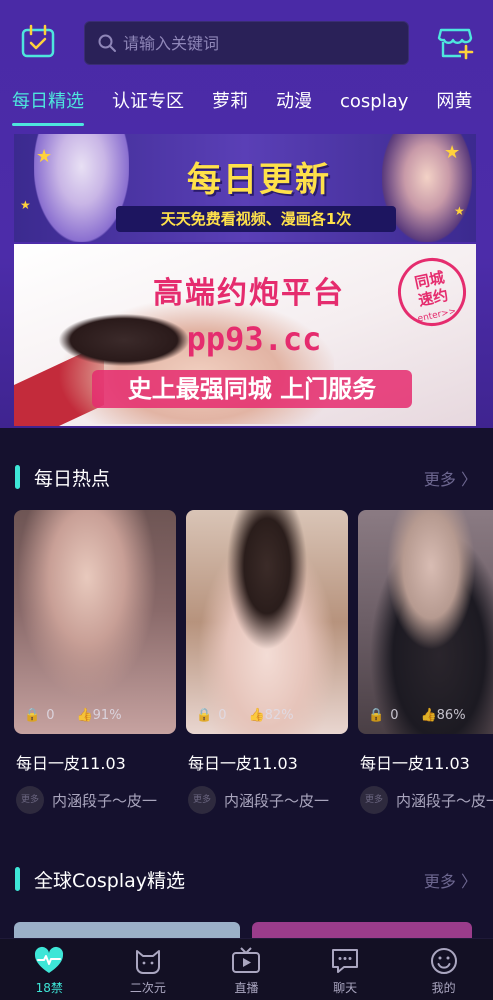 Image resolution: width=493 pixels, height=1000 pixels. I want to click on nav-item-chat: 聊天, so click(345, 969).